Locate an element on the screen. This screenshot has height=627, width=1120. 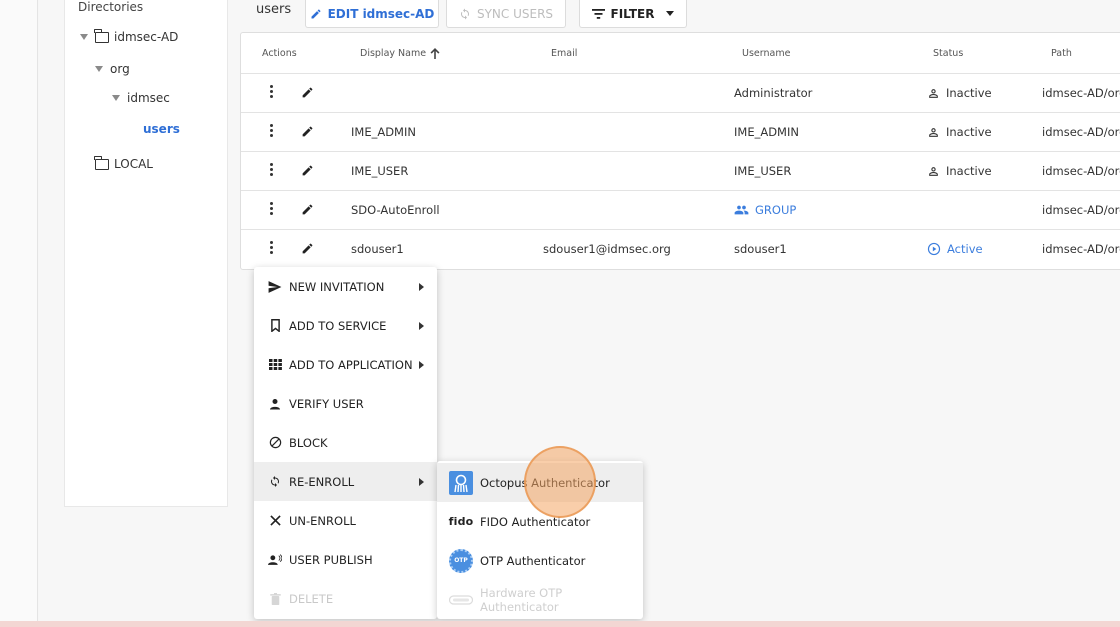
sync-users-button: SYNC USERS is located at coordinates (506, 14).